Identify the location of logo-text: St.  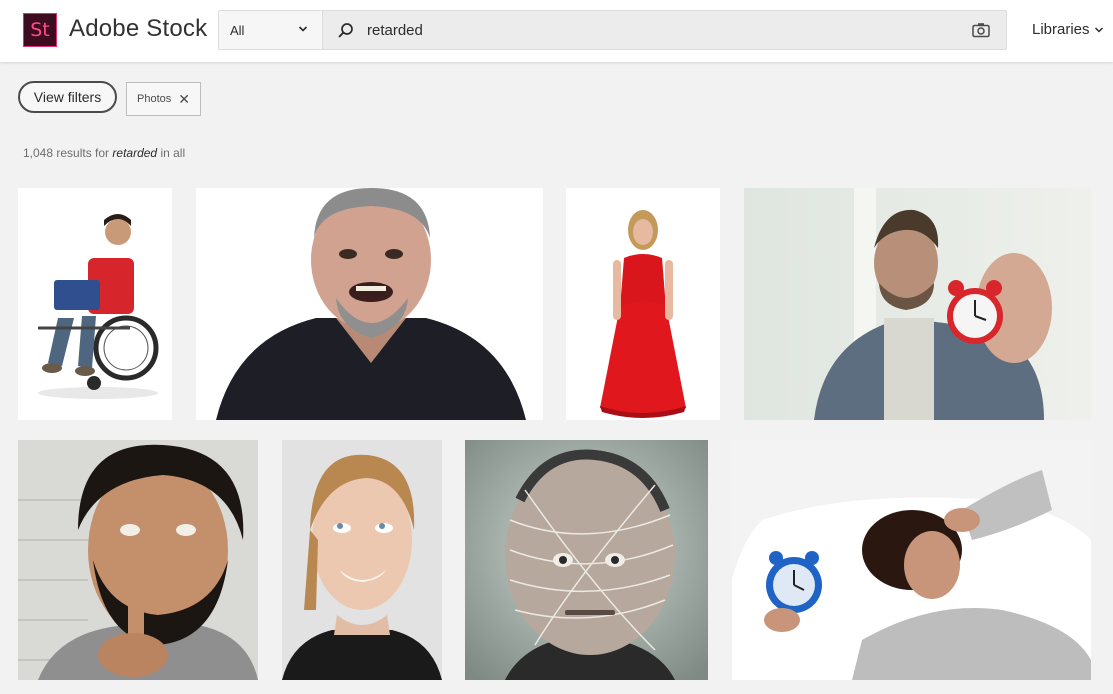
(40, 30).